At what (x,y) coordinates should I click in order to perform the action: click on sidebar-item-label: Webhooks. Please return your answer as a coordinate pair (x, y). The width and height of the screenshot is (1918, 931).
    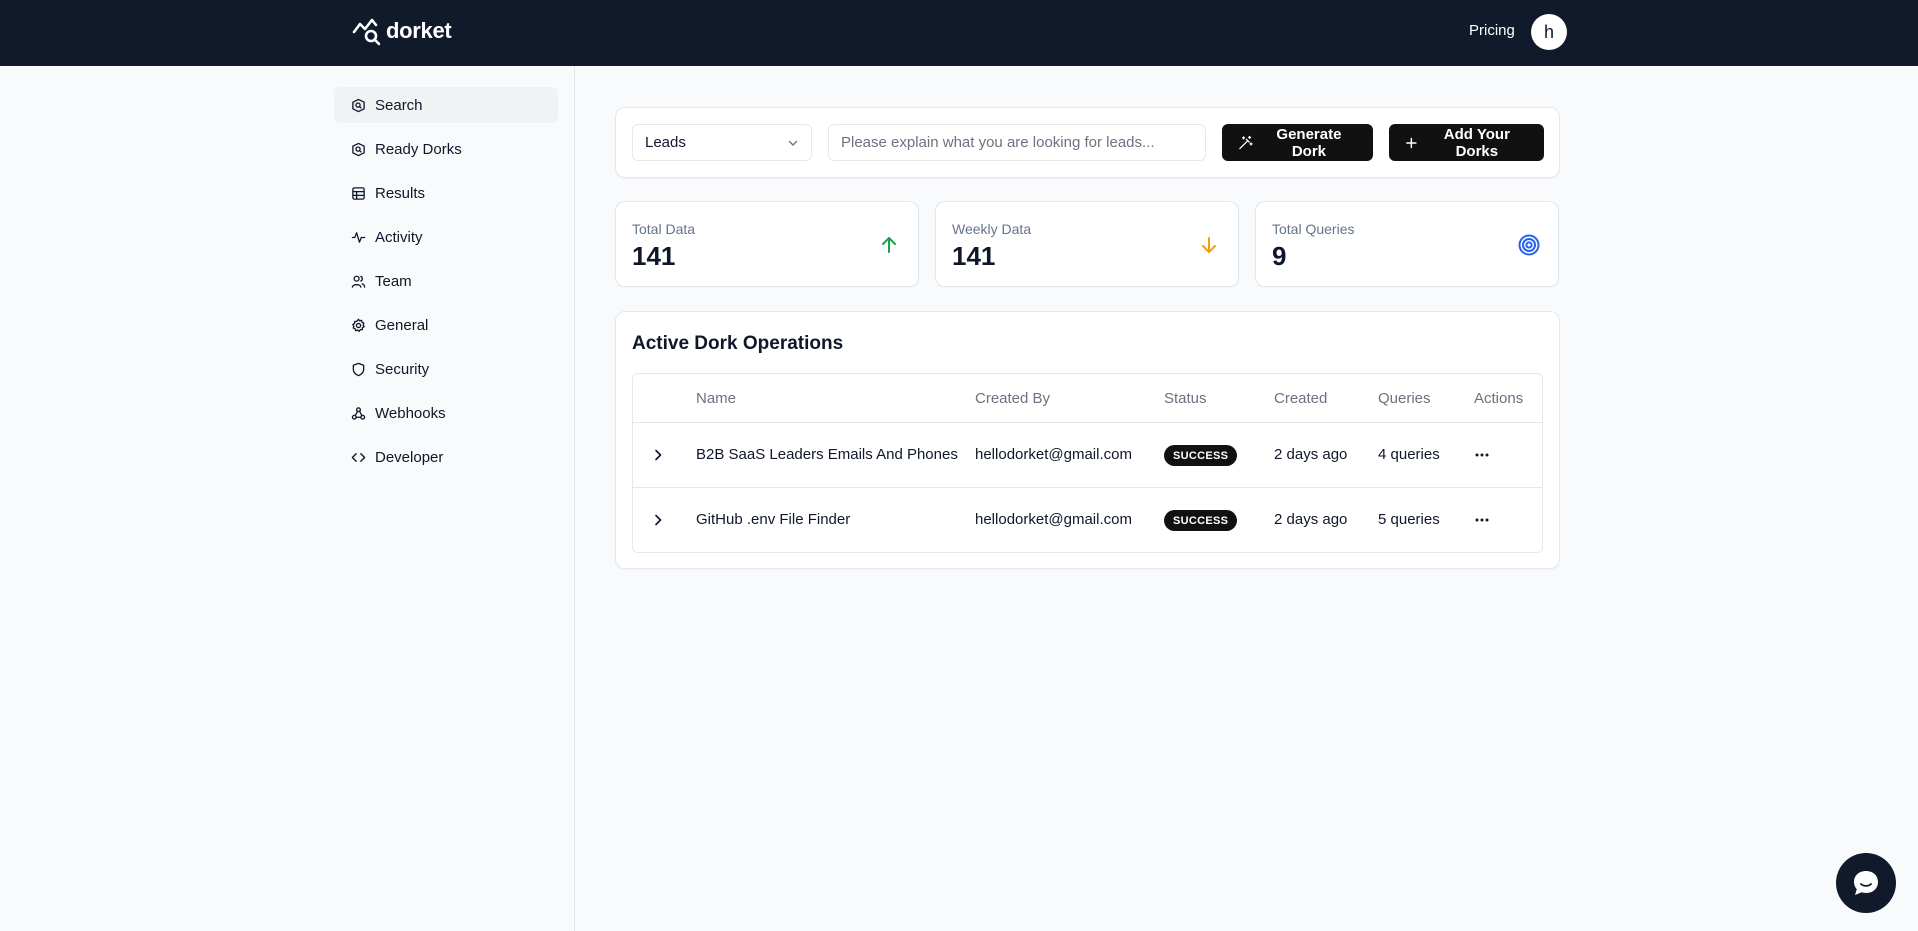
    Looking at the image, I should click on (410, 413).